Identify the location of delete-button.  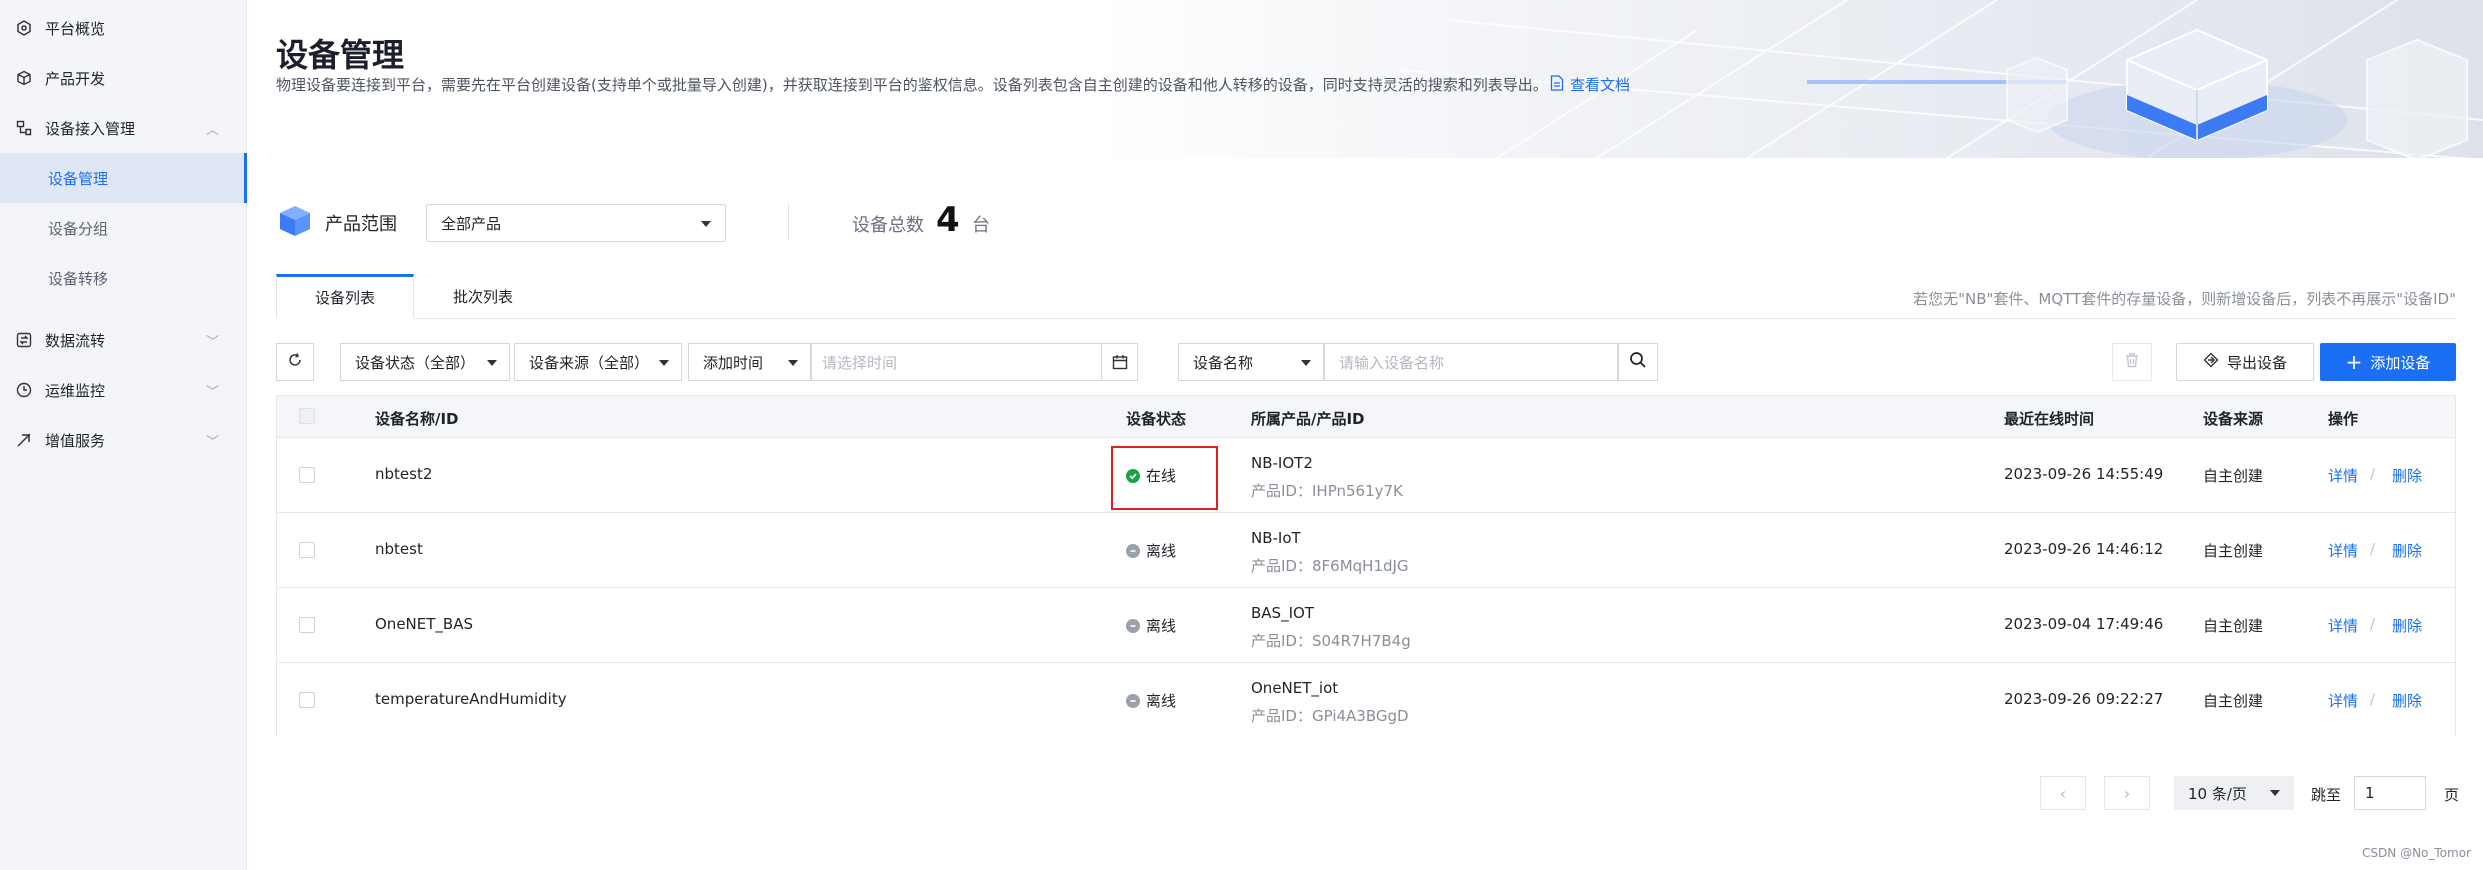
(2132, 362).